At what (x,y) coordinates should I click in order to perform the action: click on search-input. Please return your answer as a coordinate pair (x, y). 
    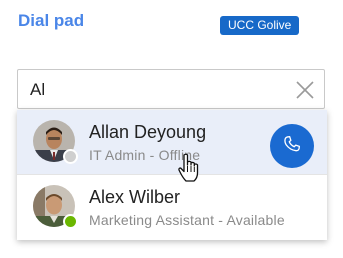
    Looking at the image, I should click on (150, 90).